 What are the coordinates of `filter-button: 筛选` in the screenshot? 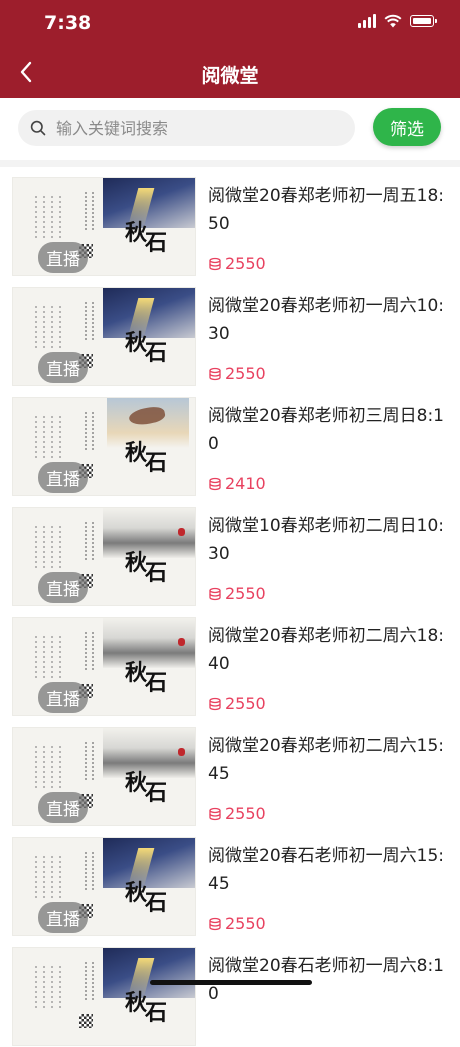 It's located at (407, 127).